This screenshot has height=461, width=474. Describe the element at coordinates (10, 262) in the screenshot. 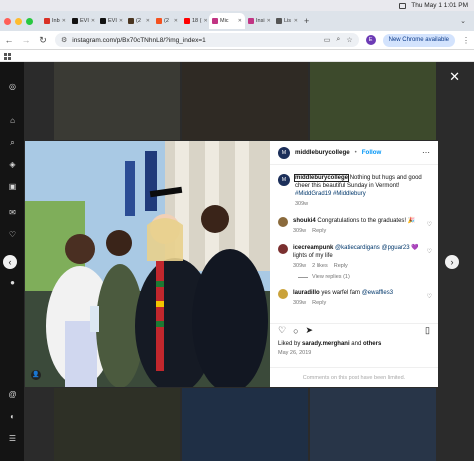

I see `previous-post-arrow-icon: ‹` at that location.